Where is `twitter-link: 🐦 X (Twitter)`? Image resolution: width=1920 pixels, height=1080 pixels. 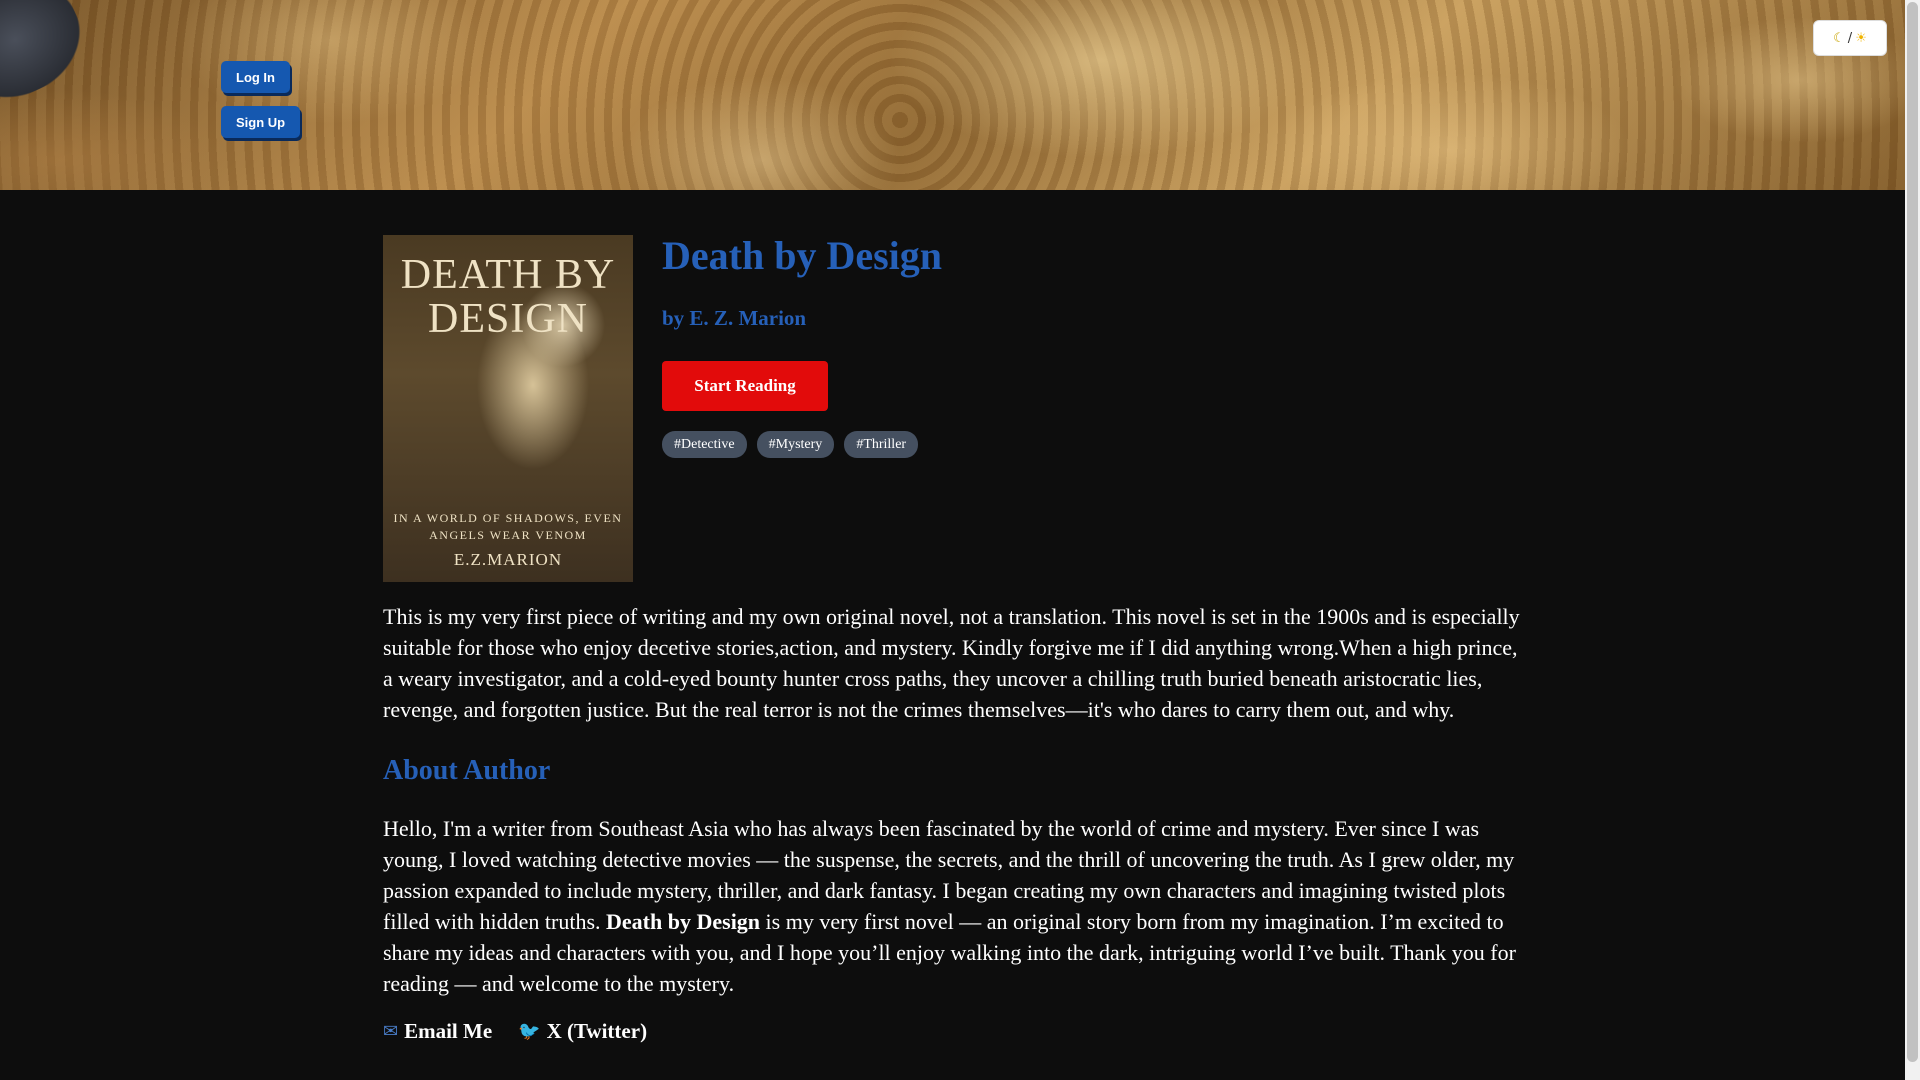
twitter-link: 🐦 X (Twitter) is located at coordinates (582, 1031).